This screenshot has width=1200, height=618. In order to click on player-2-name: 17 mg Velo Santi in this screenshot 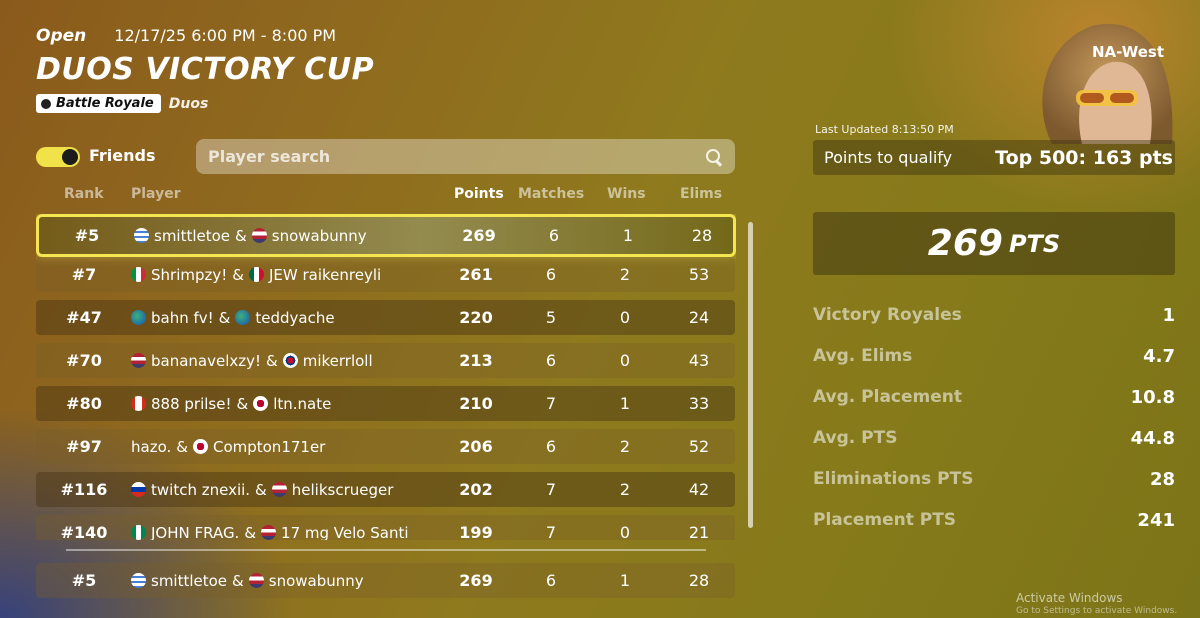, I will do `click(345, 532)`.